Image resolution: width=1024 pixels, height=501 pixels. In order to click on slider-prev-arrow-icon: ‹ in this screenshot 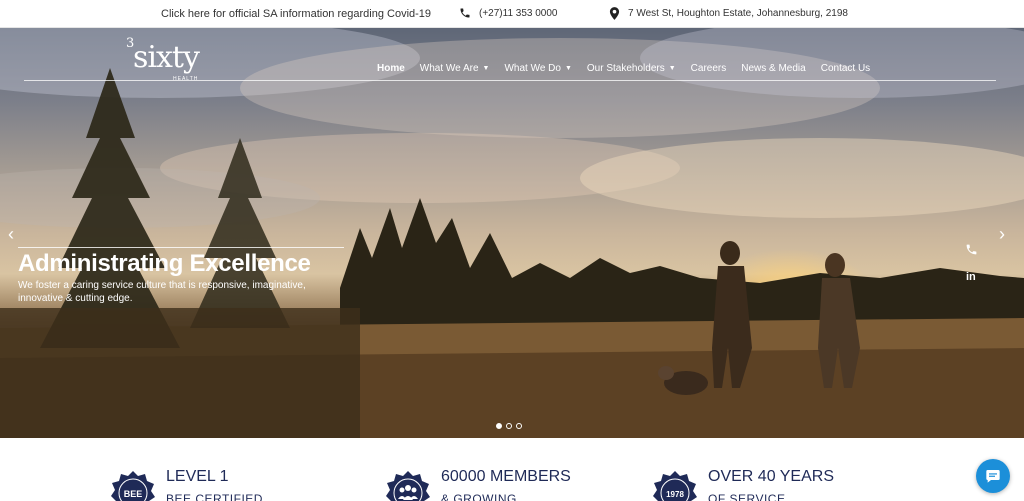, I will do `click(11, 234)`.